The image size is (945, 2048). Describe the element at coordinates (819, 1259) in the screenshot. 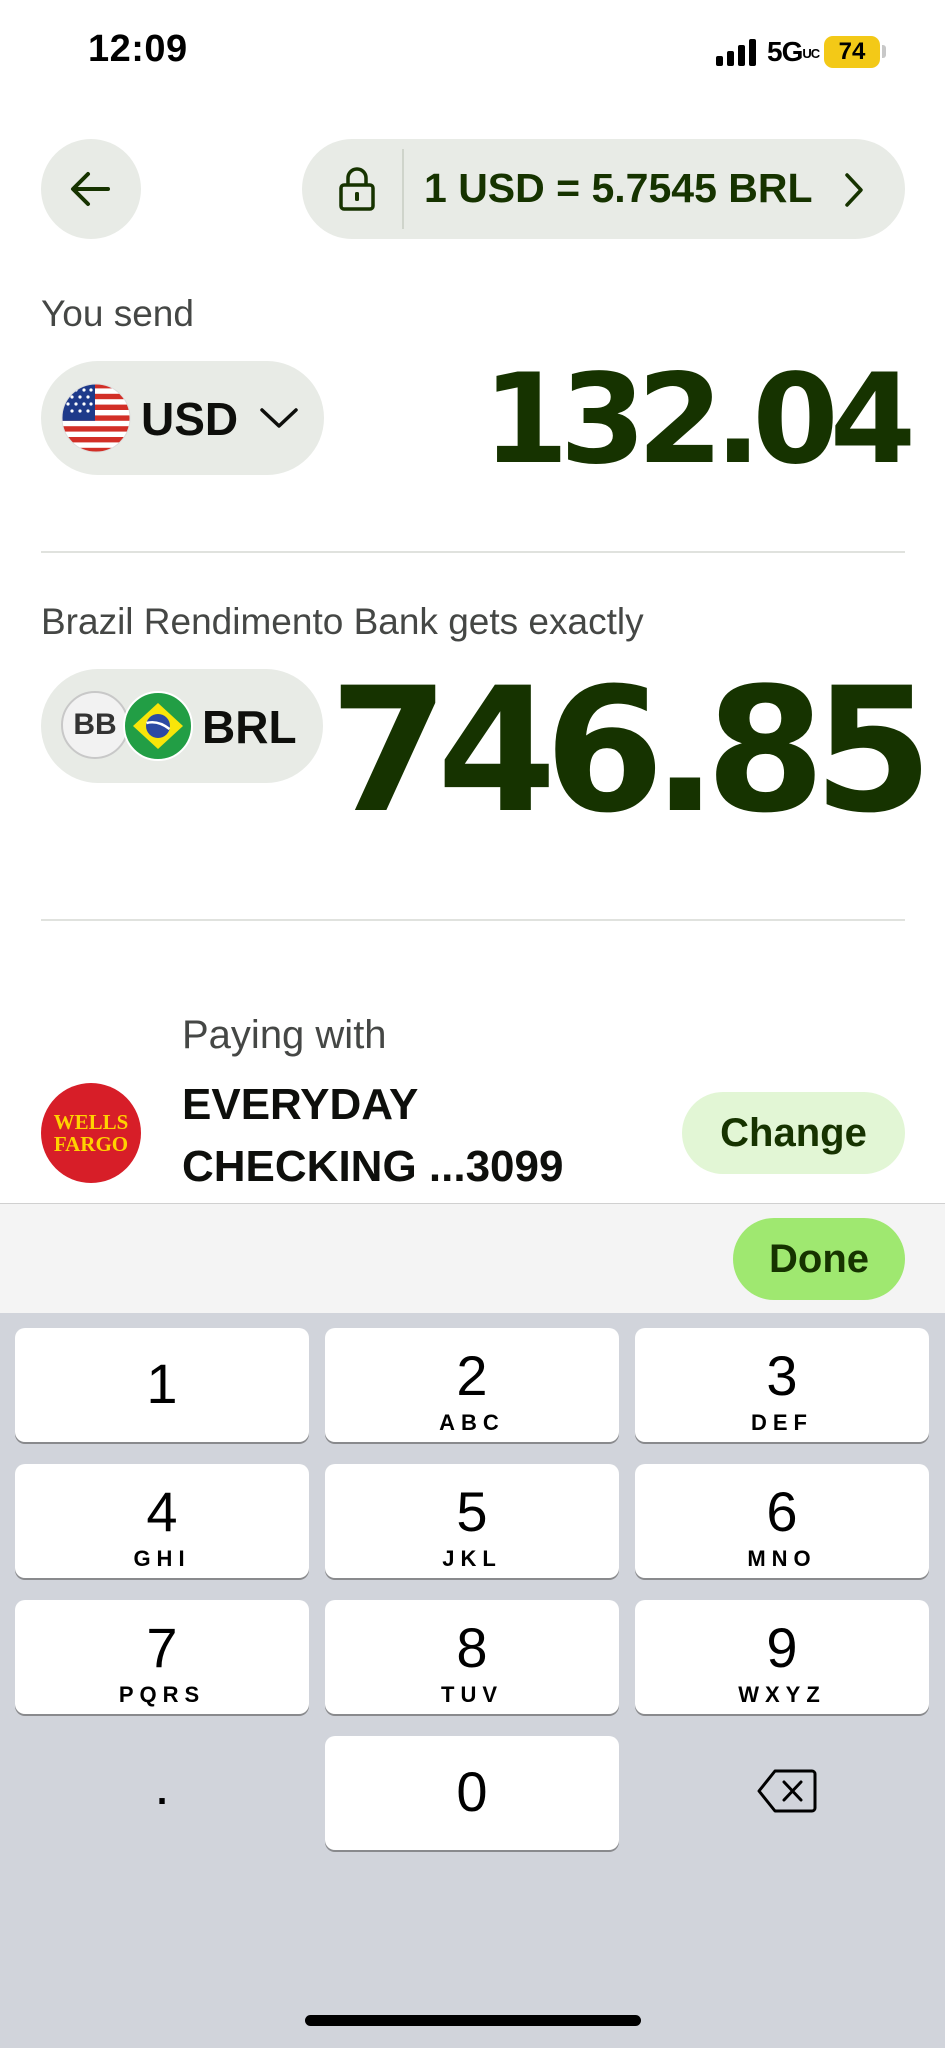

I see `done-button: Done` at that location.